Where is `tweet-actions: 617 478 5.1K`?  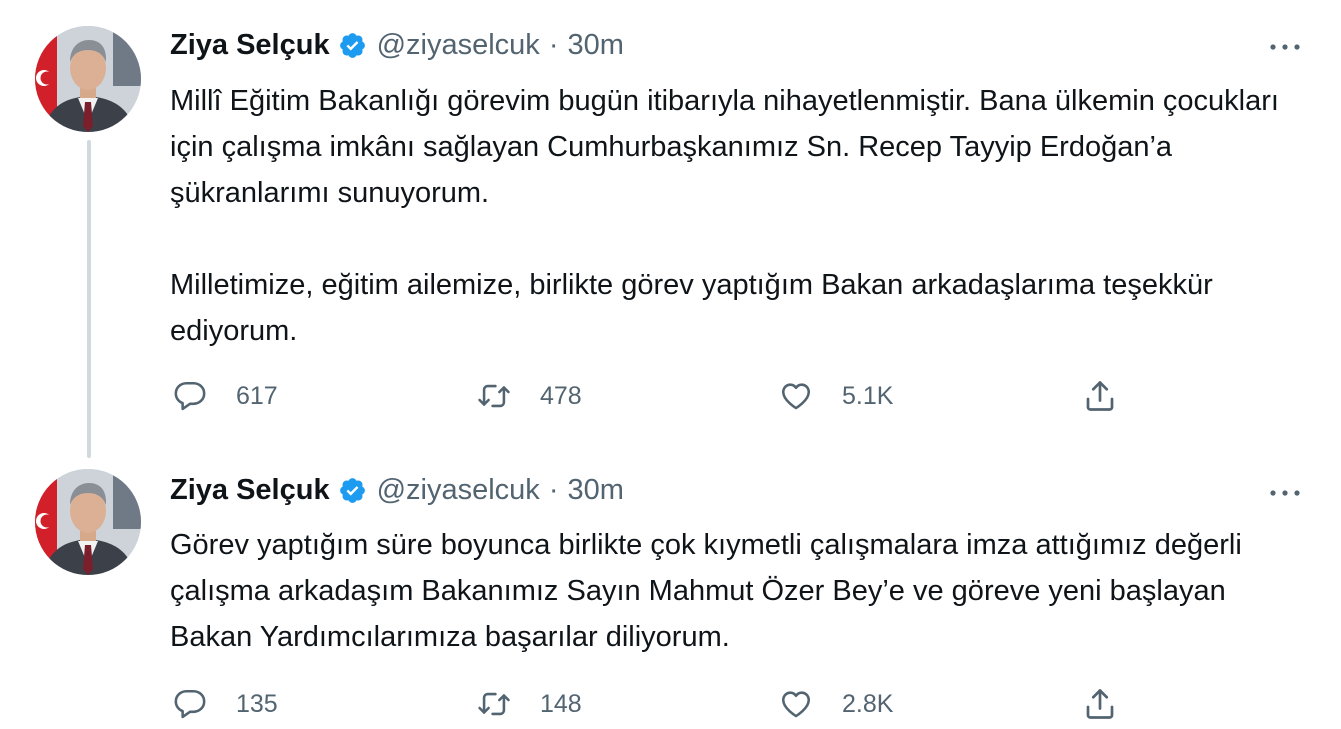 tweet-actions: 617 478 5.1K is located at coordinates (735, 396).